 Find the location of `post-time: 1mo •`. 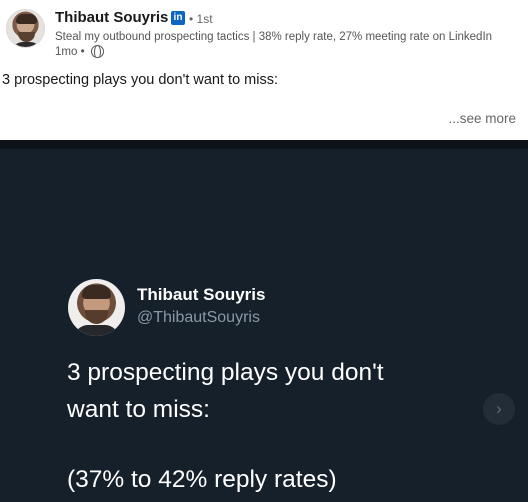

post-time: 1mo • is located at coordinates (70, 52).